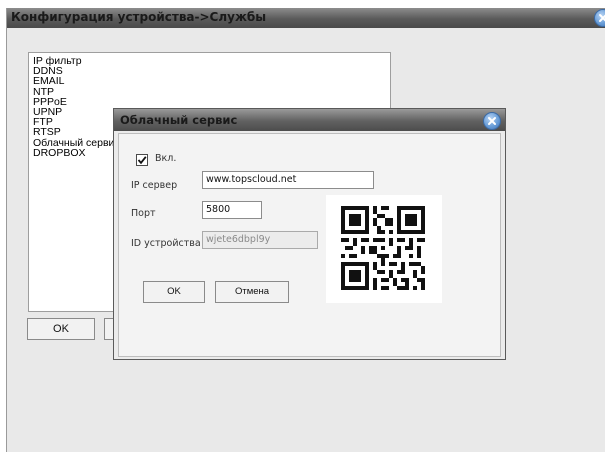  Describe the element at coordinates (309, 120) in the screenshot. I see `dialog-titlebar: Облачный сервис` at that location.